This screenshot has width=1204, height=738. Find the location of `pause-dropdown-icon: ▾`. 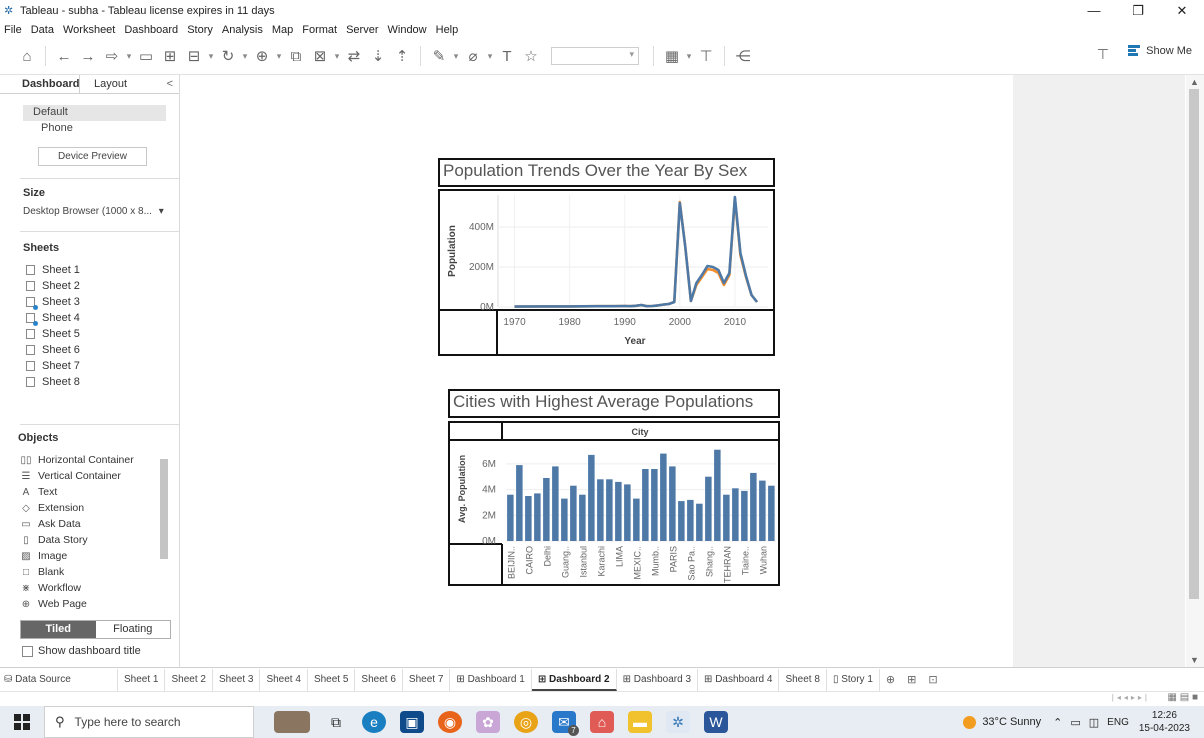

pause-dropdown-icon: ▾ is located at coordinates (211, 56).